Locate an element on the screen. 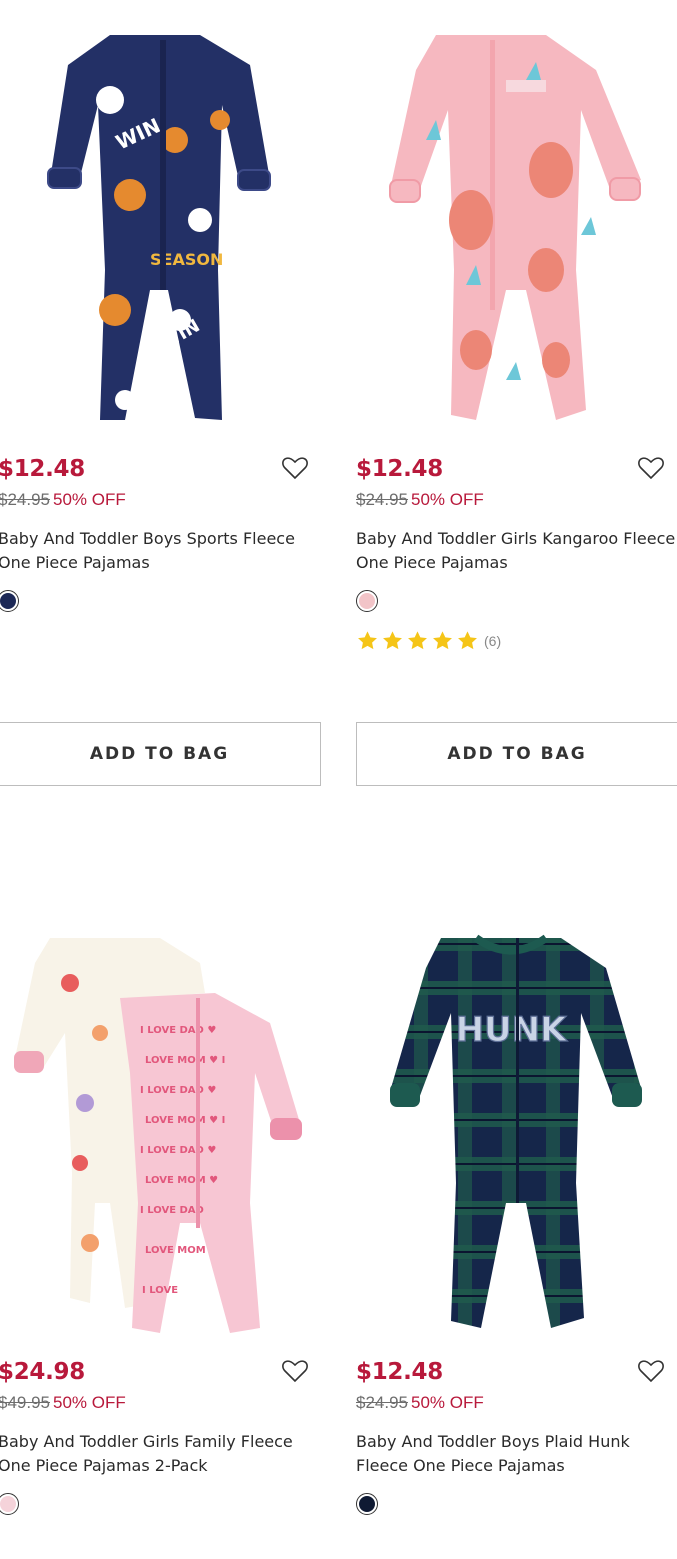 The height and width of the screenshot is (1559, 677). image-print-text: HUNK is located at coordinates (512, 1030).